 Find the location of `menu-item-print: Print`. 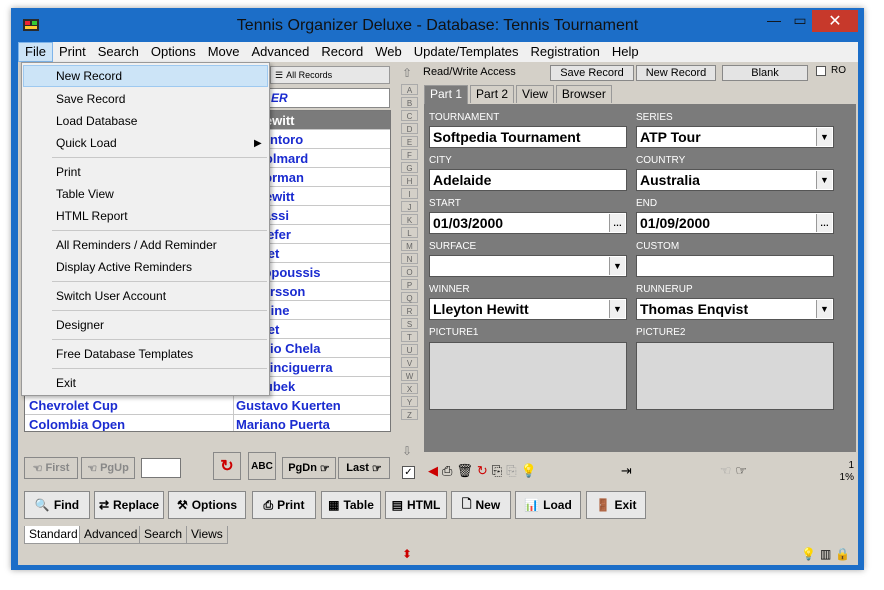

menu-item-print: Print is located at coordinates (68, 172).